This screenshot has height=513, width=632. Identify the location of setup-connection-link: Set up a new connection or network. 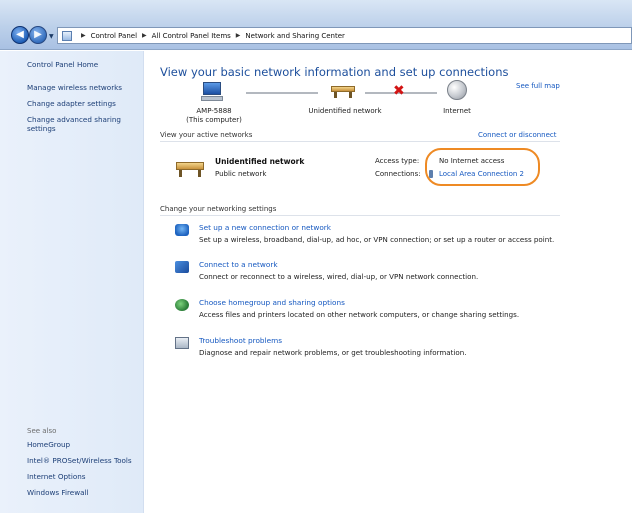
(265, 227).